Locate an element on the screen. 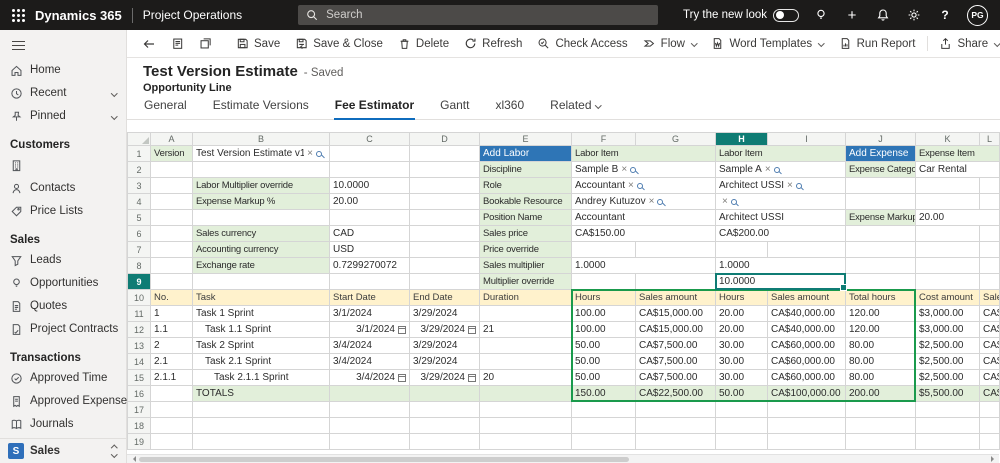 The width and height of the screenshot is (1000, 463). cell-G16: CA$22,500.00 is located at coordinates (675, 393).